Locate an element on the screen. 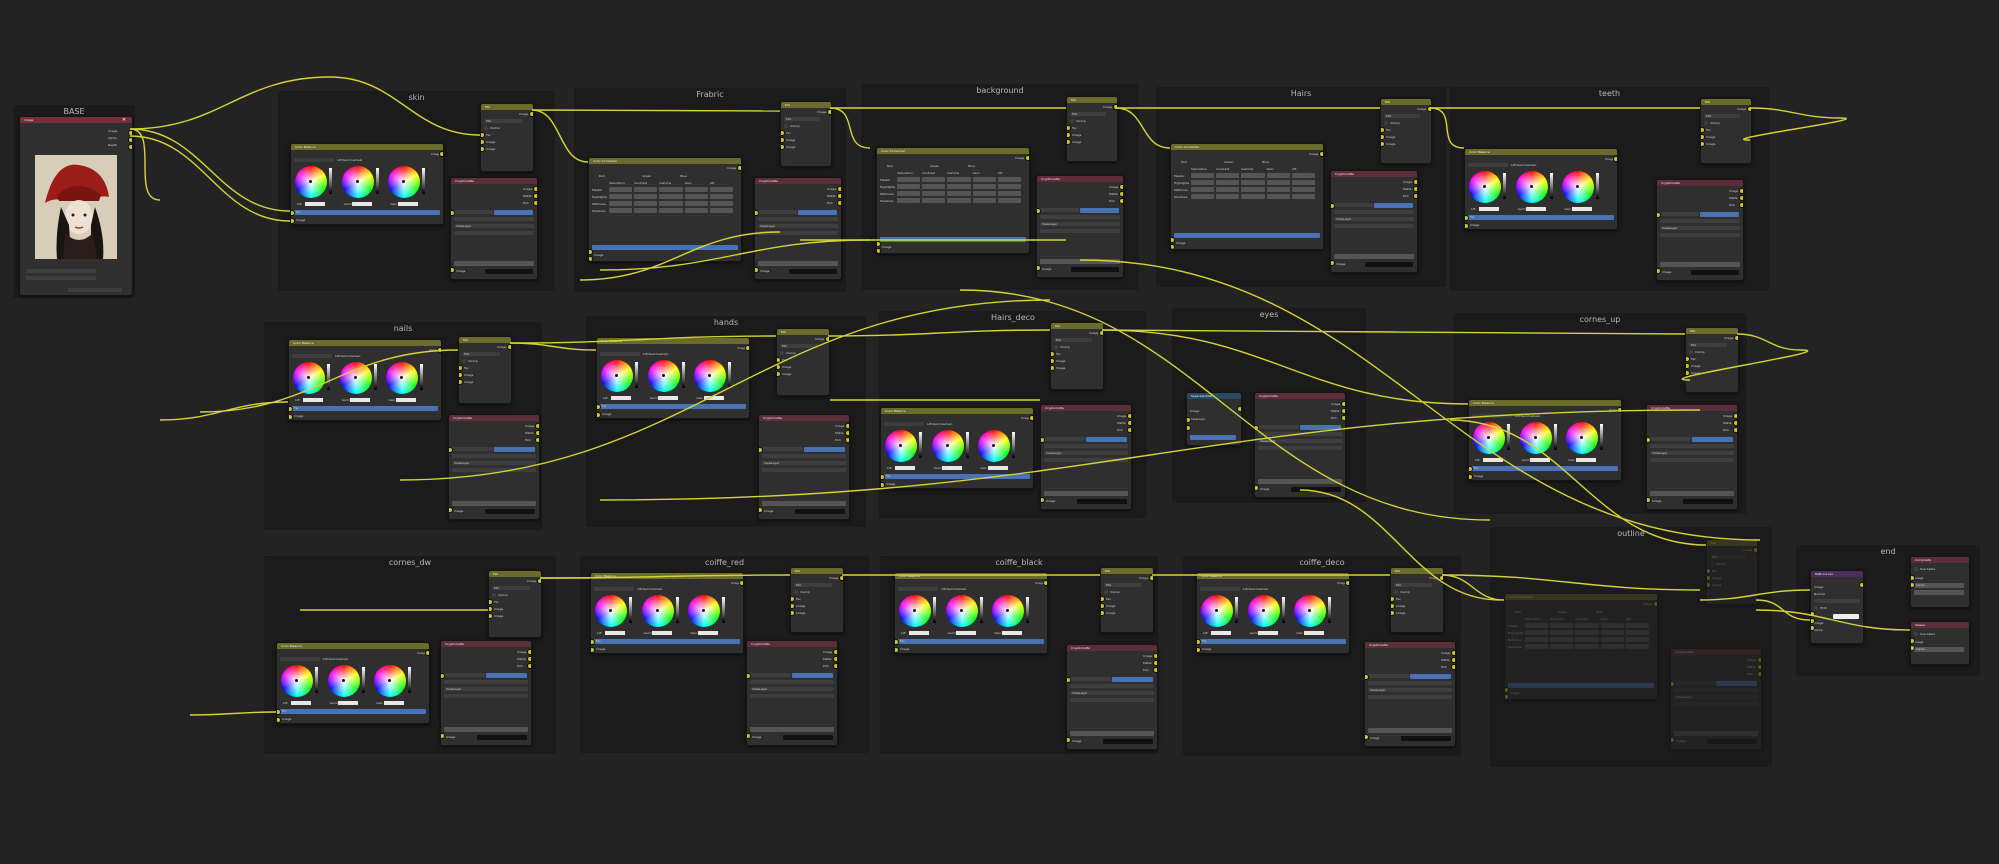 This screenshot has height=864, width=1999. index-field is located at coordinates (1213, 437).